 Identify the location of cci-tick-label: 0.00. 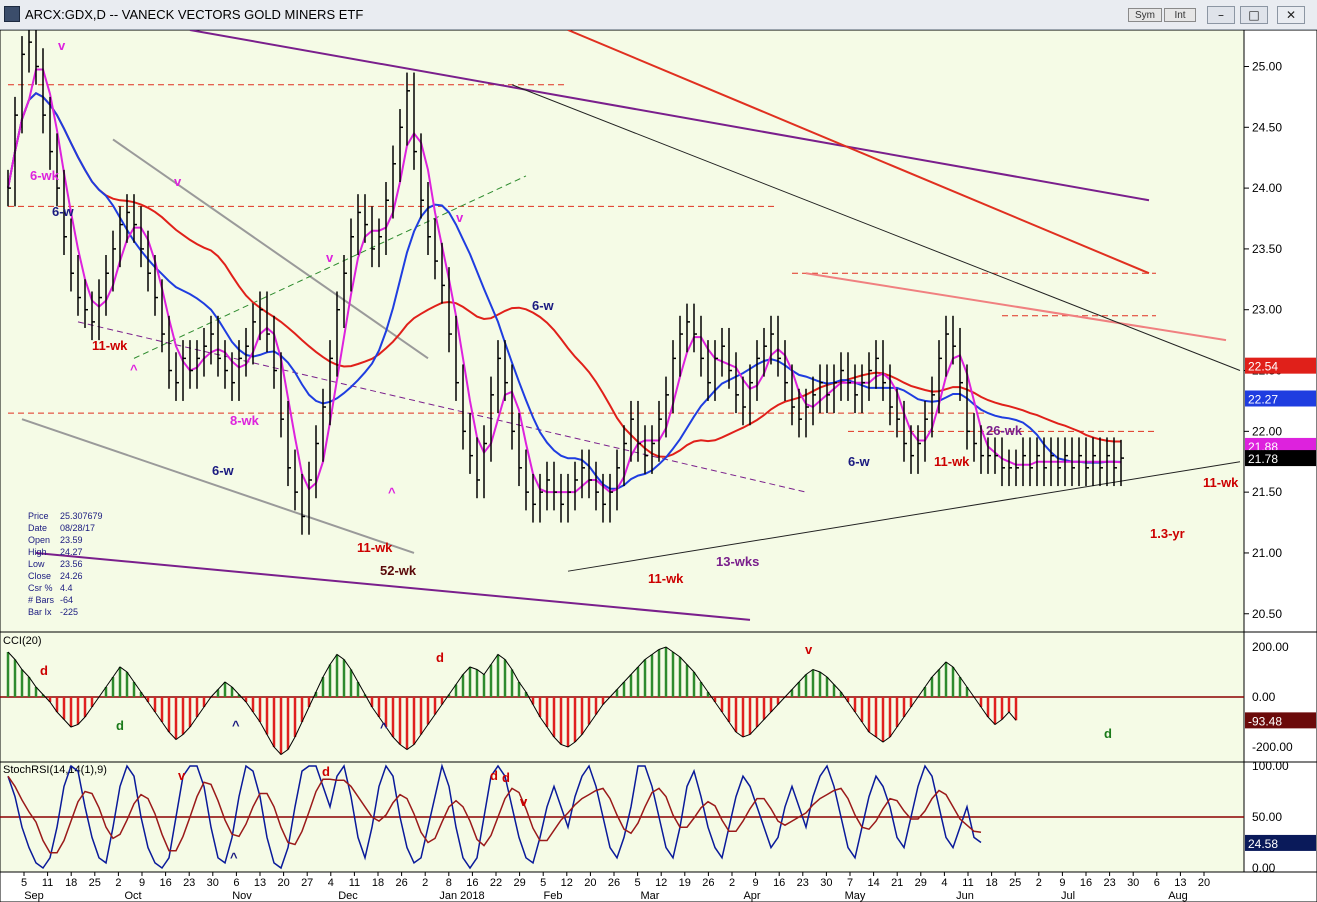
(1264, 697).